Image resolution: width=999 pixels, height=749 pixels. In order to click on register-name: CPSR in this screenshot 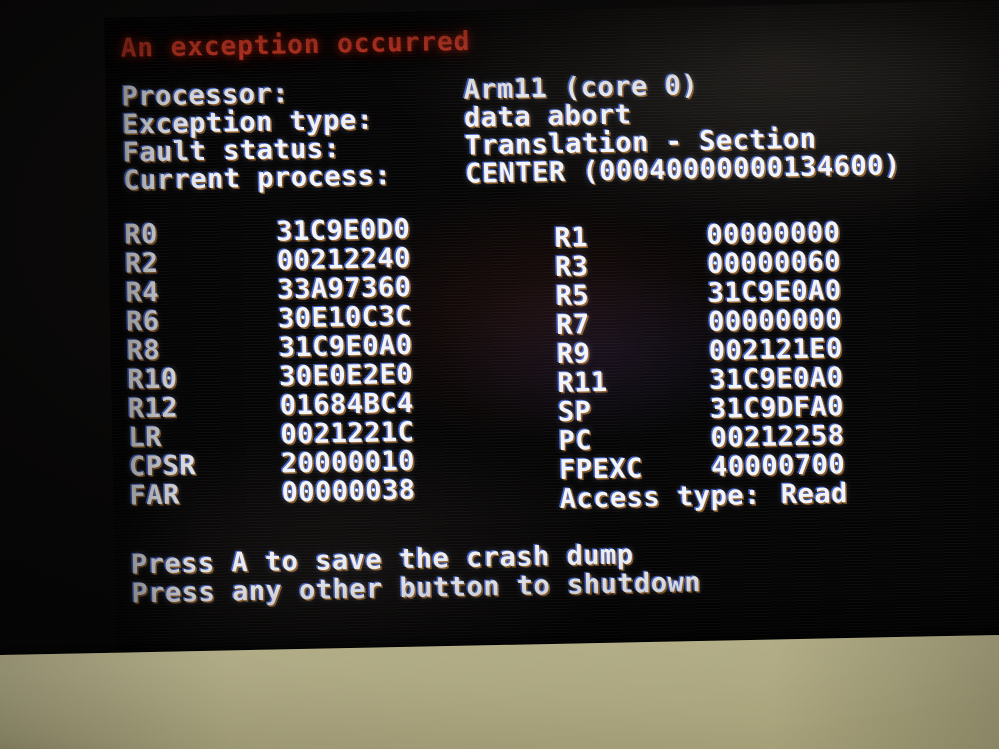, I will do `click(162, 466)`.